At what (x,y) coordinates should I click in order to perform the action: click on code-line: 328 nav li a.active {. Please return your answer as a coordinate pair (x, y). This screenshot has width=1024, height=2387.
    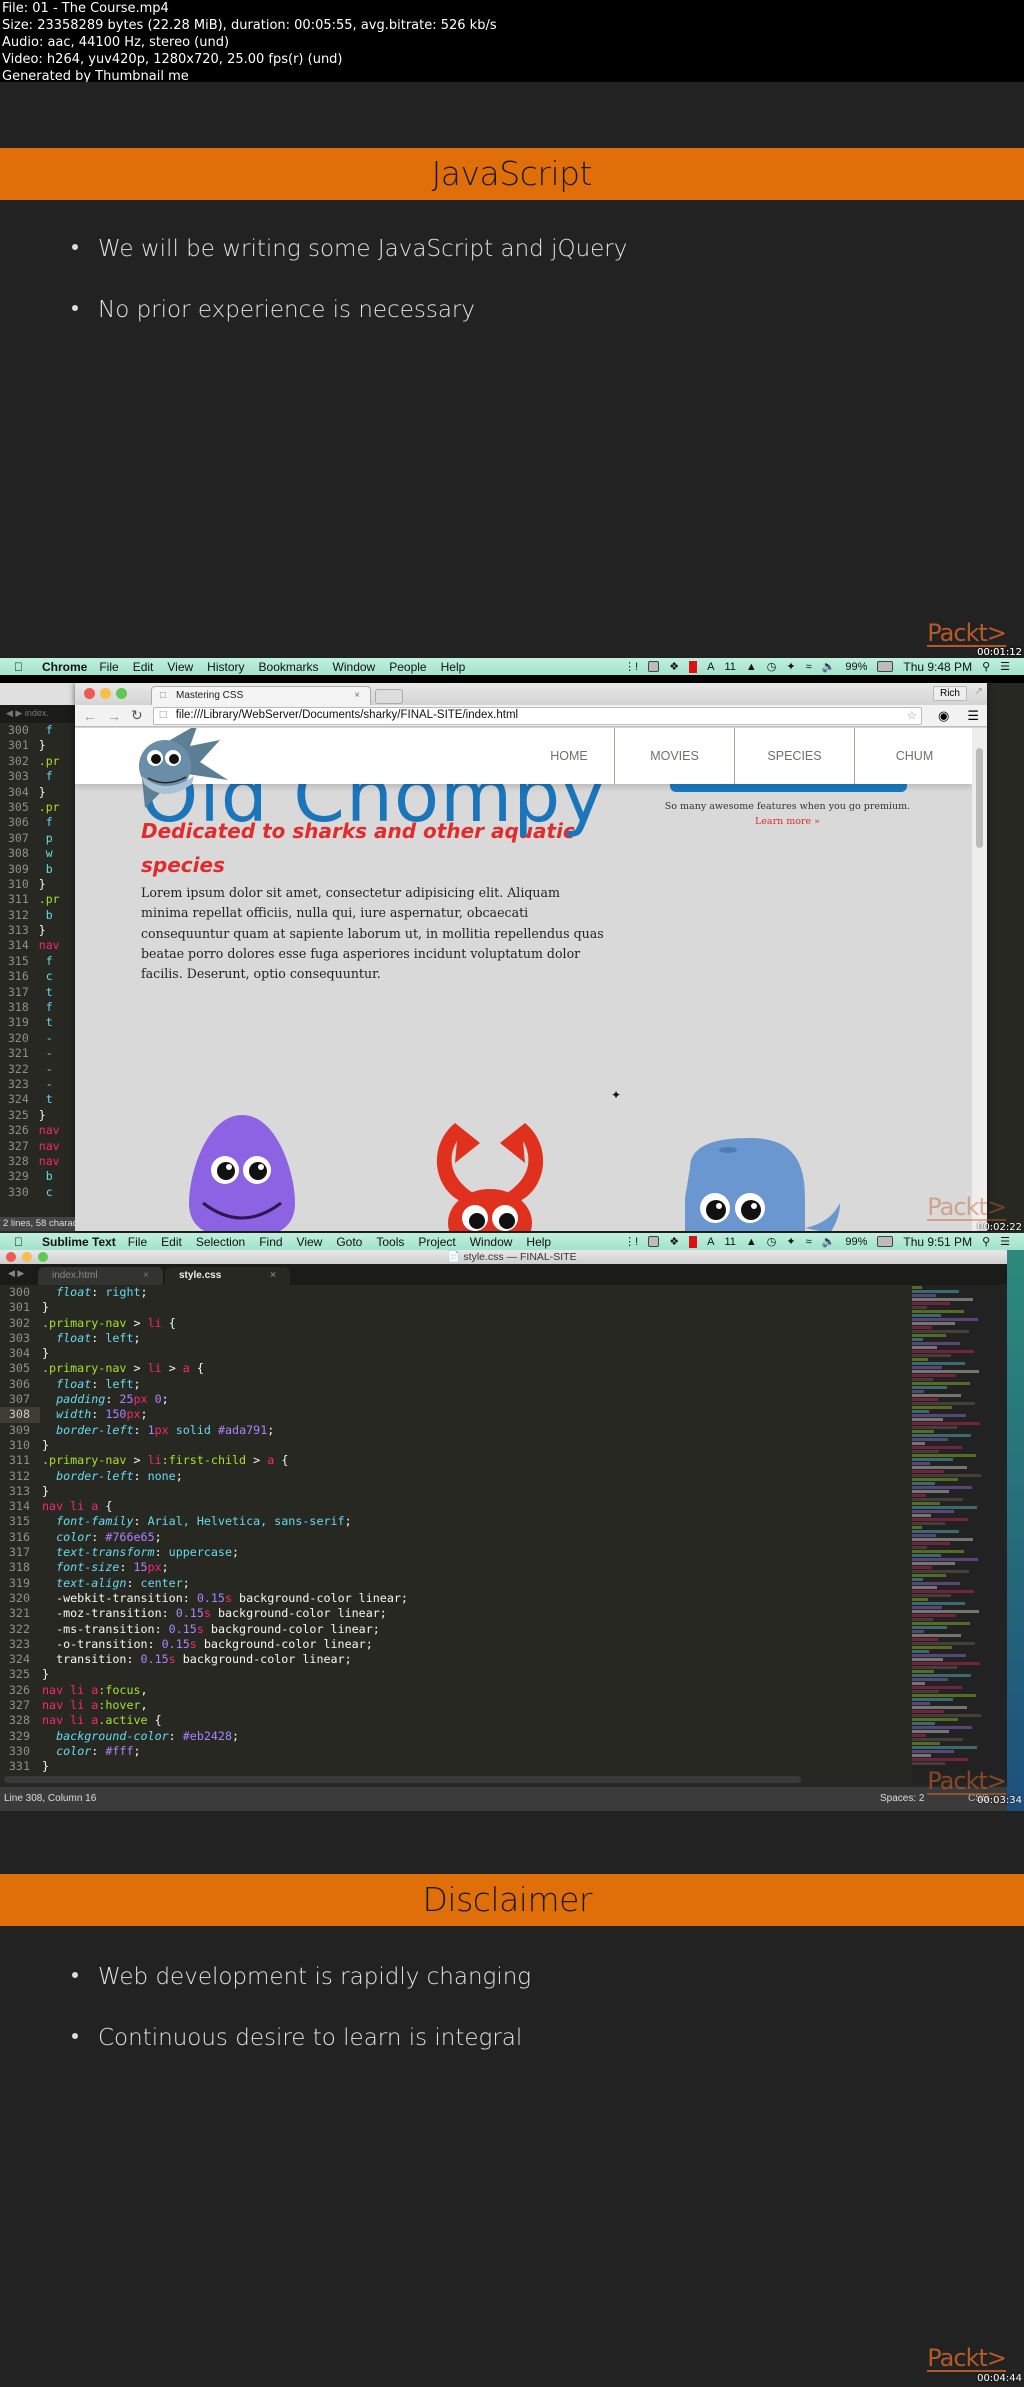
    Looking at the image, I should click on (455, 1720).